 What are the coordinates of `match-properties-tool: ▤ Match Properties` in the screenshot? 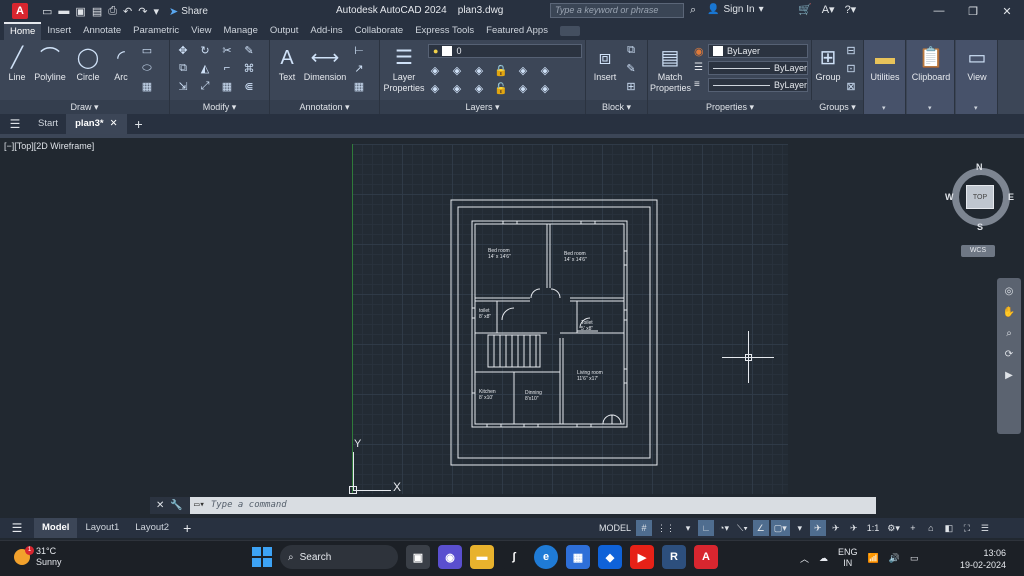 It's located at (670, 69).